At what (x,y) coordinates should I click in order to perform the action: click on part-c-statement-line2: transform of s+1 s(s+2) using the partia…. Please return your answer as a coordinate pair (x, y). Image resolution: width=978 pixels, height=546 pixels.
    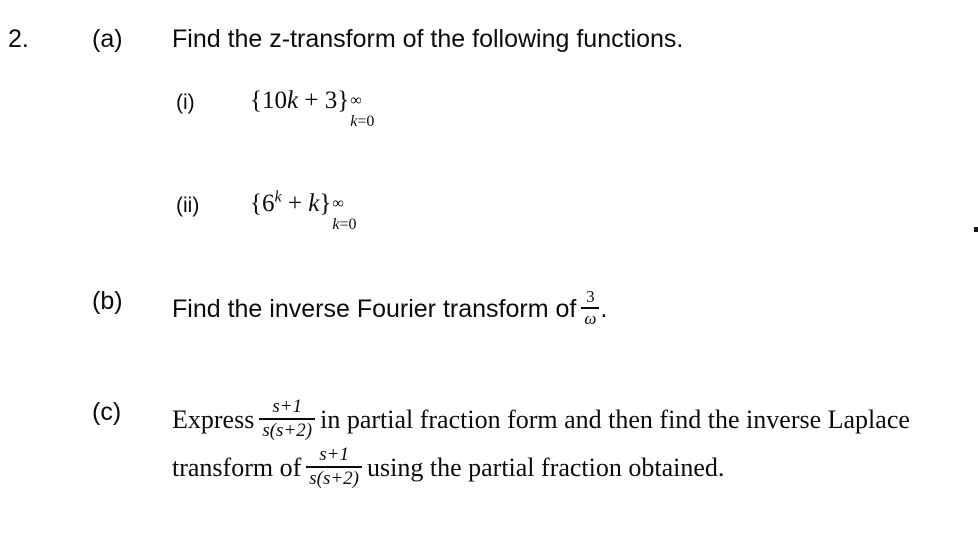
    Looking at the image, I should click on (448, 467).